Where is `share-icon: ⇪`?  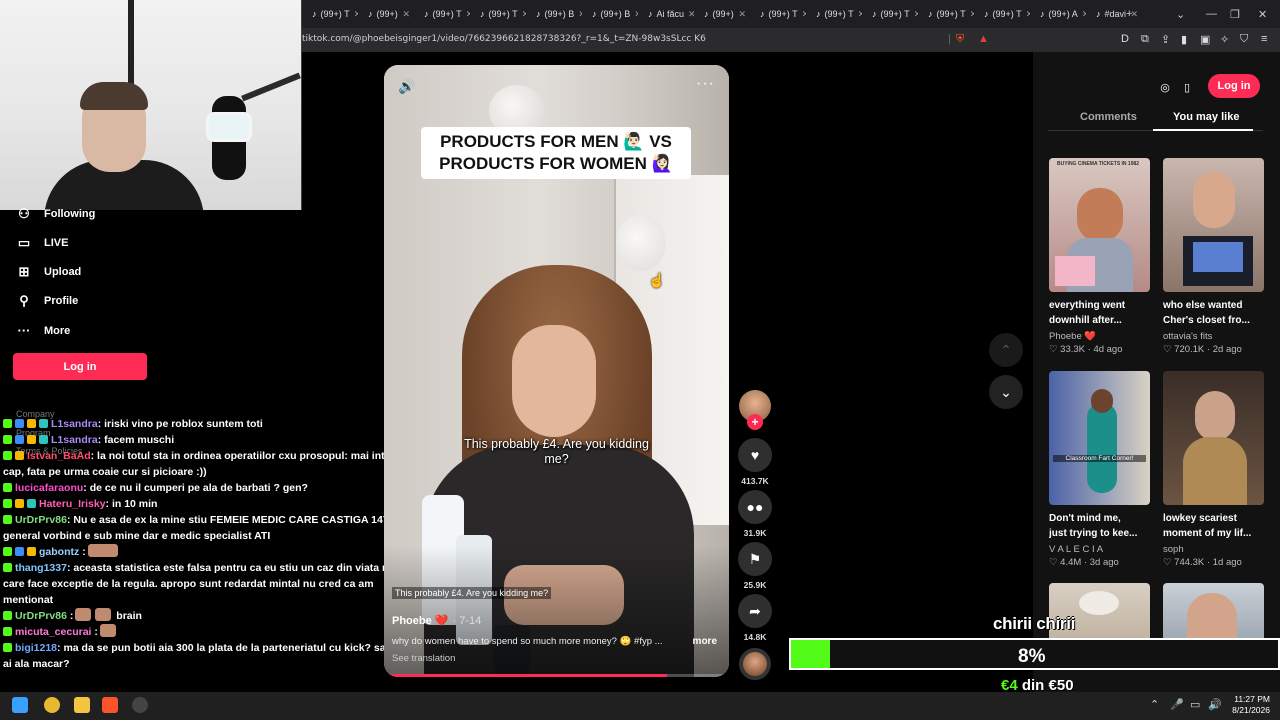
share-icon: ⇪ is located at coordinates (1165, 39).